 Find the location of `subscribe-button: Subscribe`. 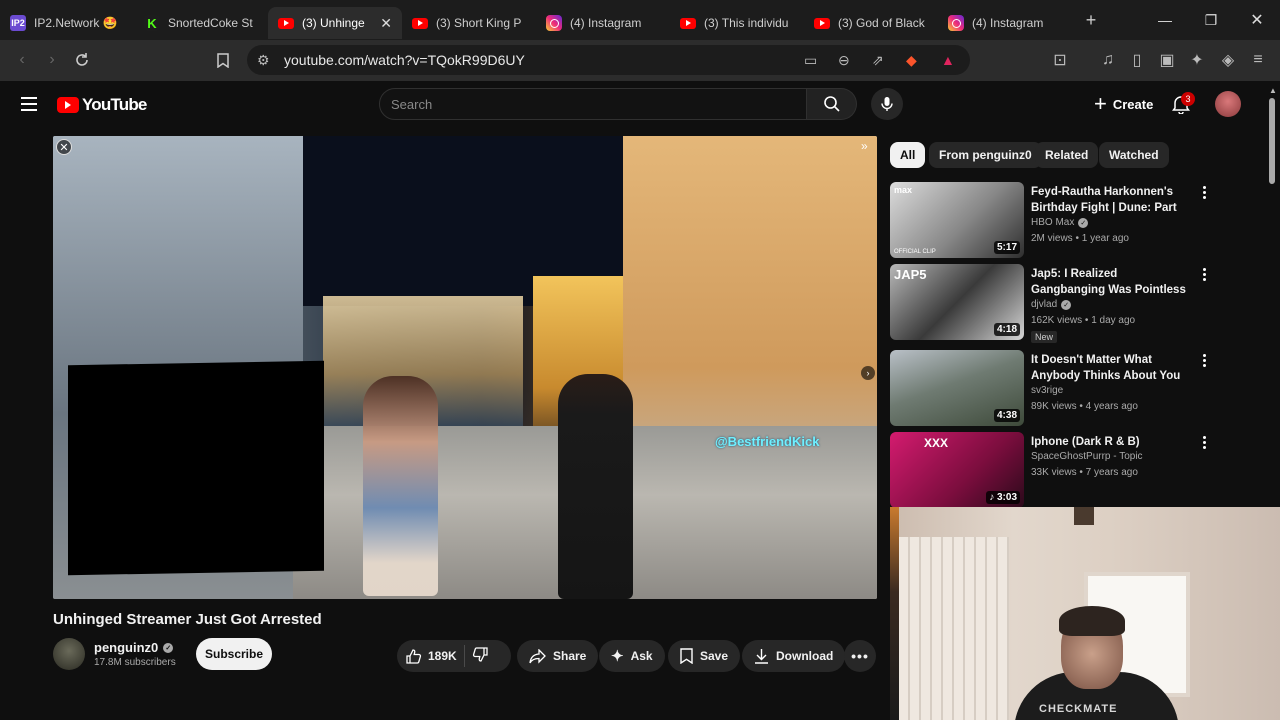

subscribe-button: Subscribe is located at coordinates (234, 654).